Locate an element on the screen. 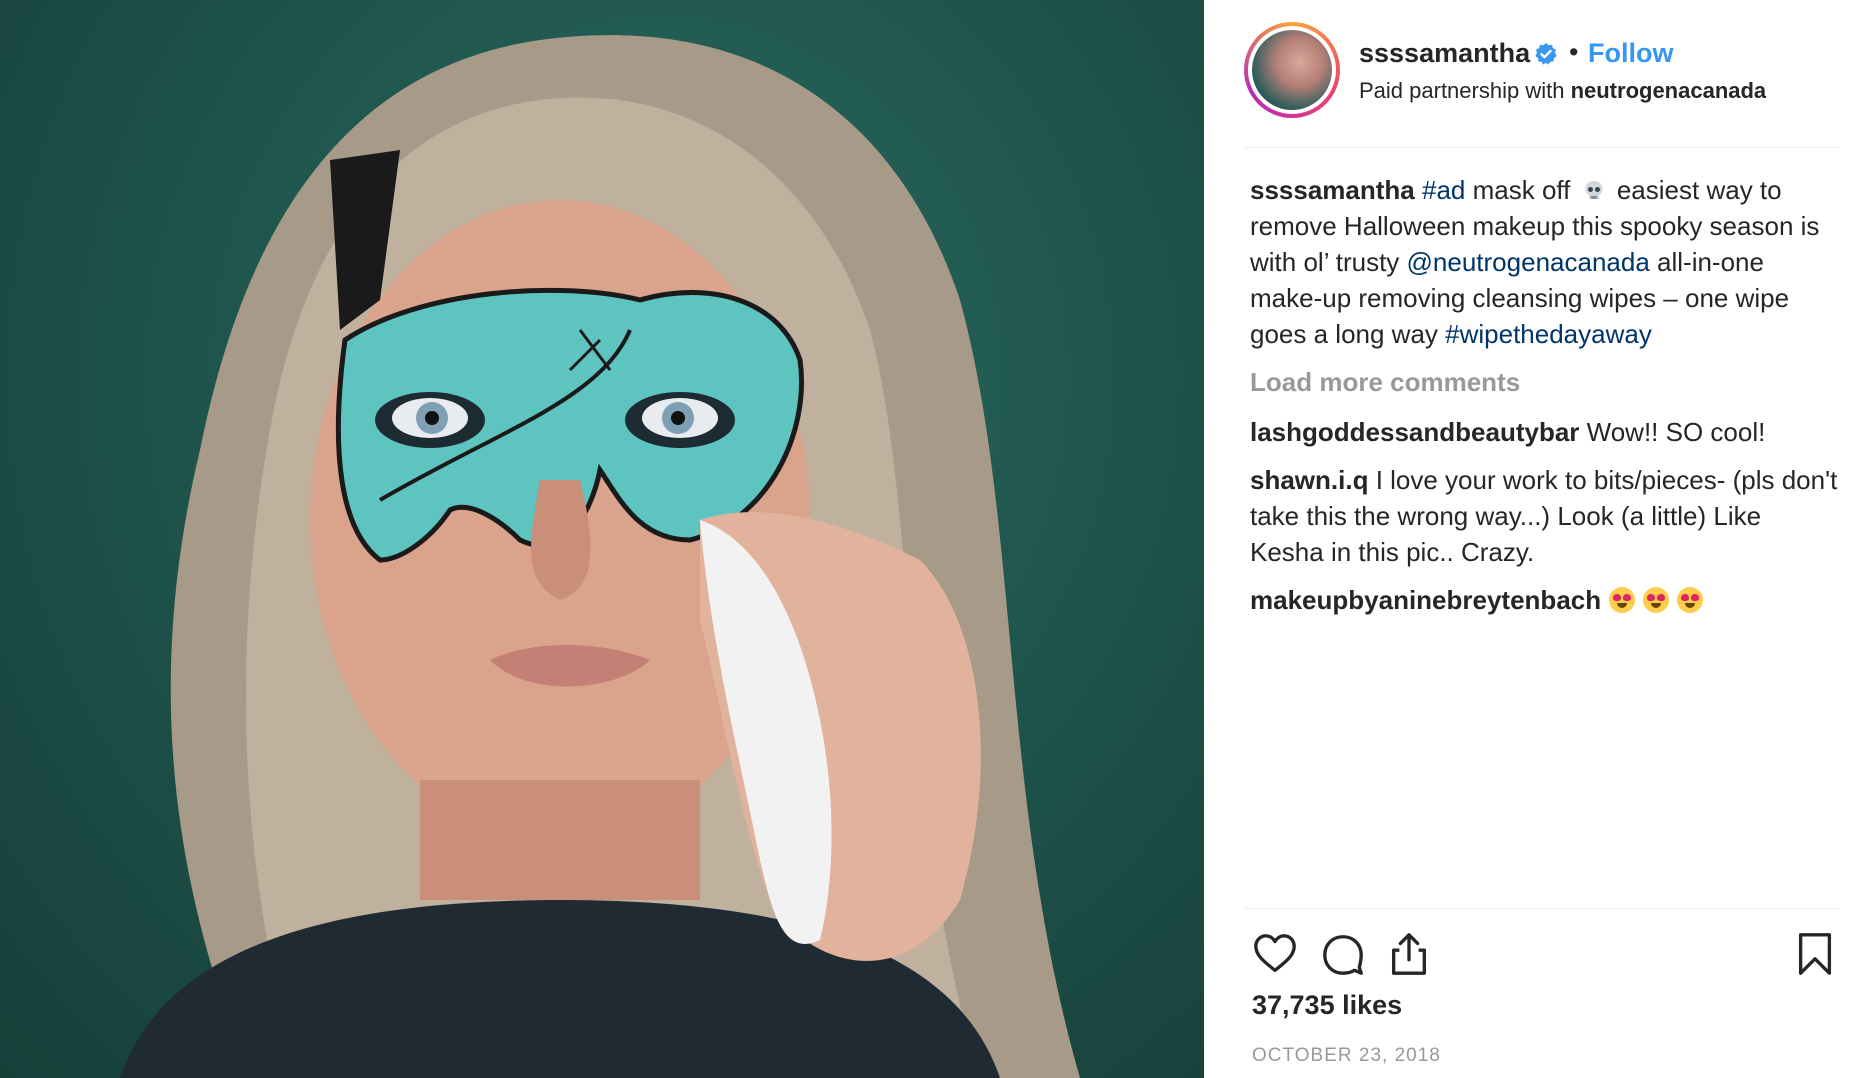 The width and height of the screenshot is (1860, 1078). comment-item: makeupbyaninebreytenbach is located at coordinates (1545, 600).